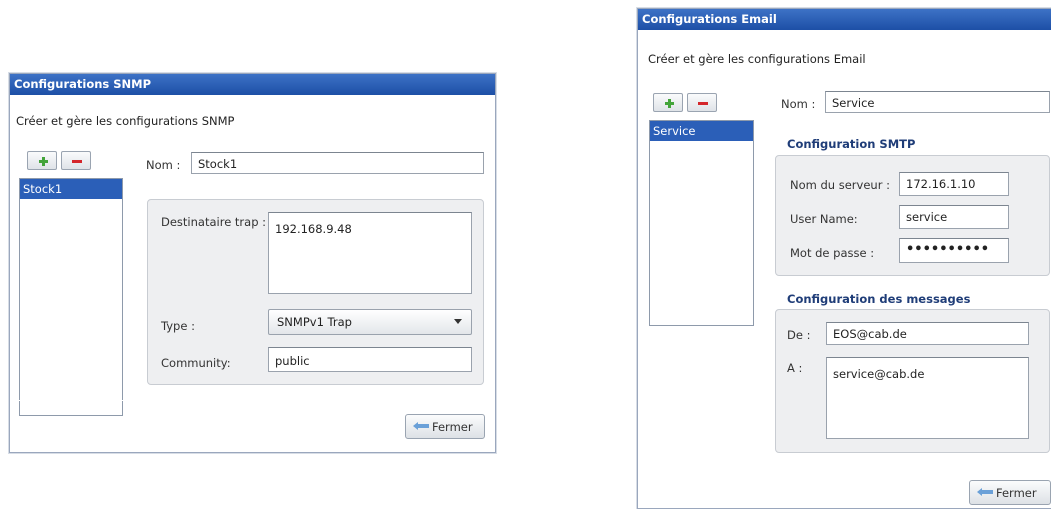 The image size is (1051, 509). I want to click on user-field: service, so click(954, 217).